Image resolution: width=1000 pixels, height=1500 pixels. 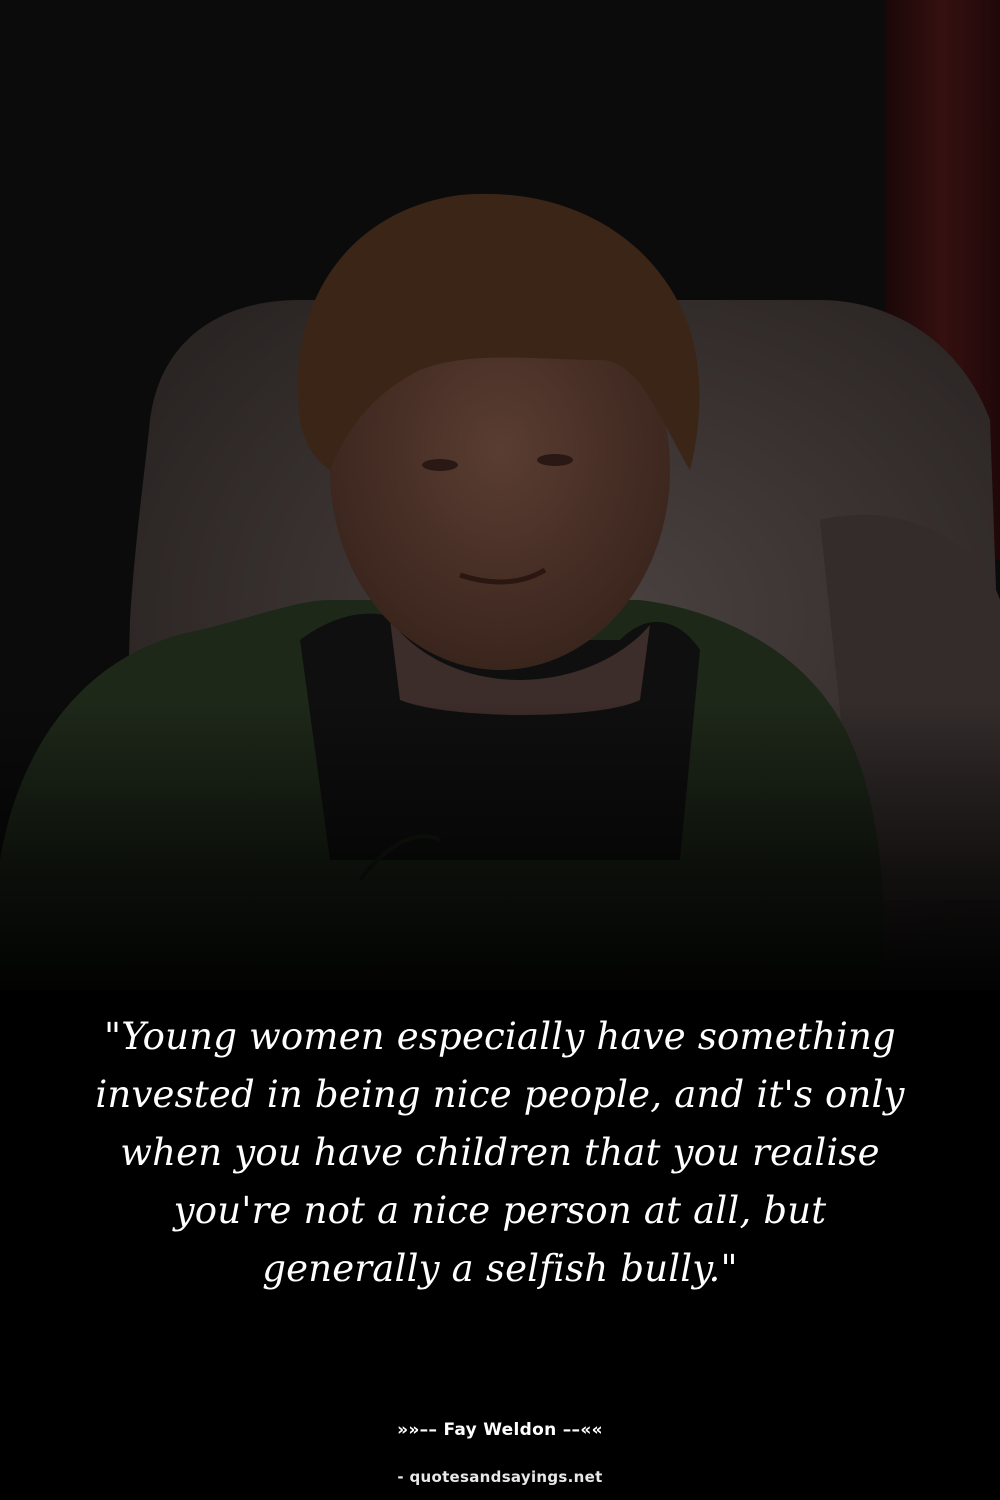 I want to click on source-credit: - quotesandsayings.net, so click(x=500, y=1477).